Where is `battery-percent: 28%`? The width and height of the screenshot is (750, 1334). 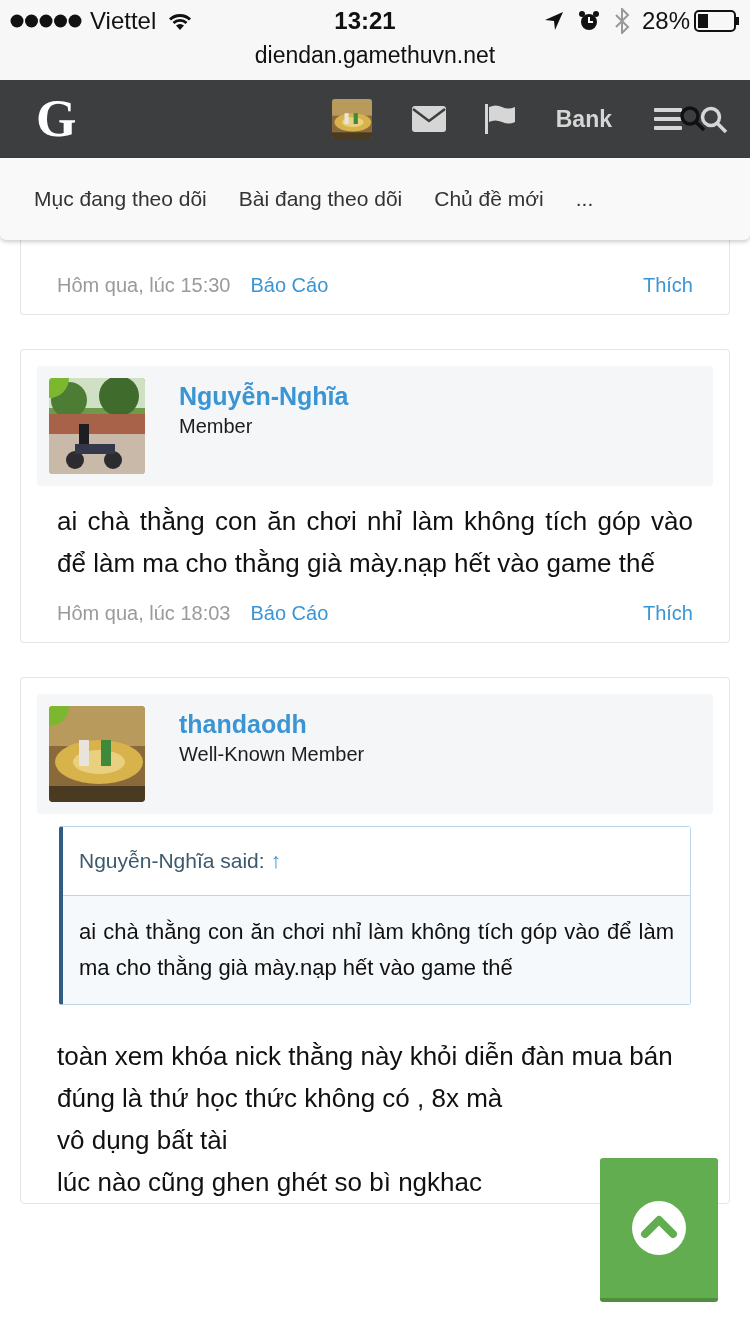
battery-percent: 28% is located at coordinates (665, 21).